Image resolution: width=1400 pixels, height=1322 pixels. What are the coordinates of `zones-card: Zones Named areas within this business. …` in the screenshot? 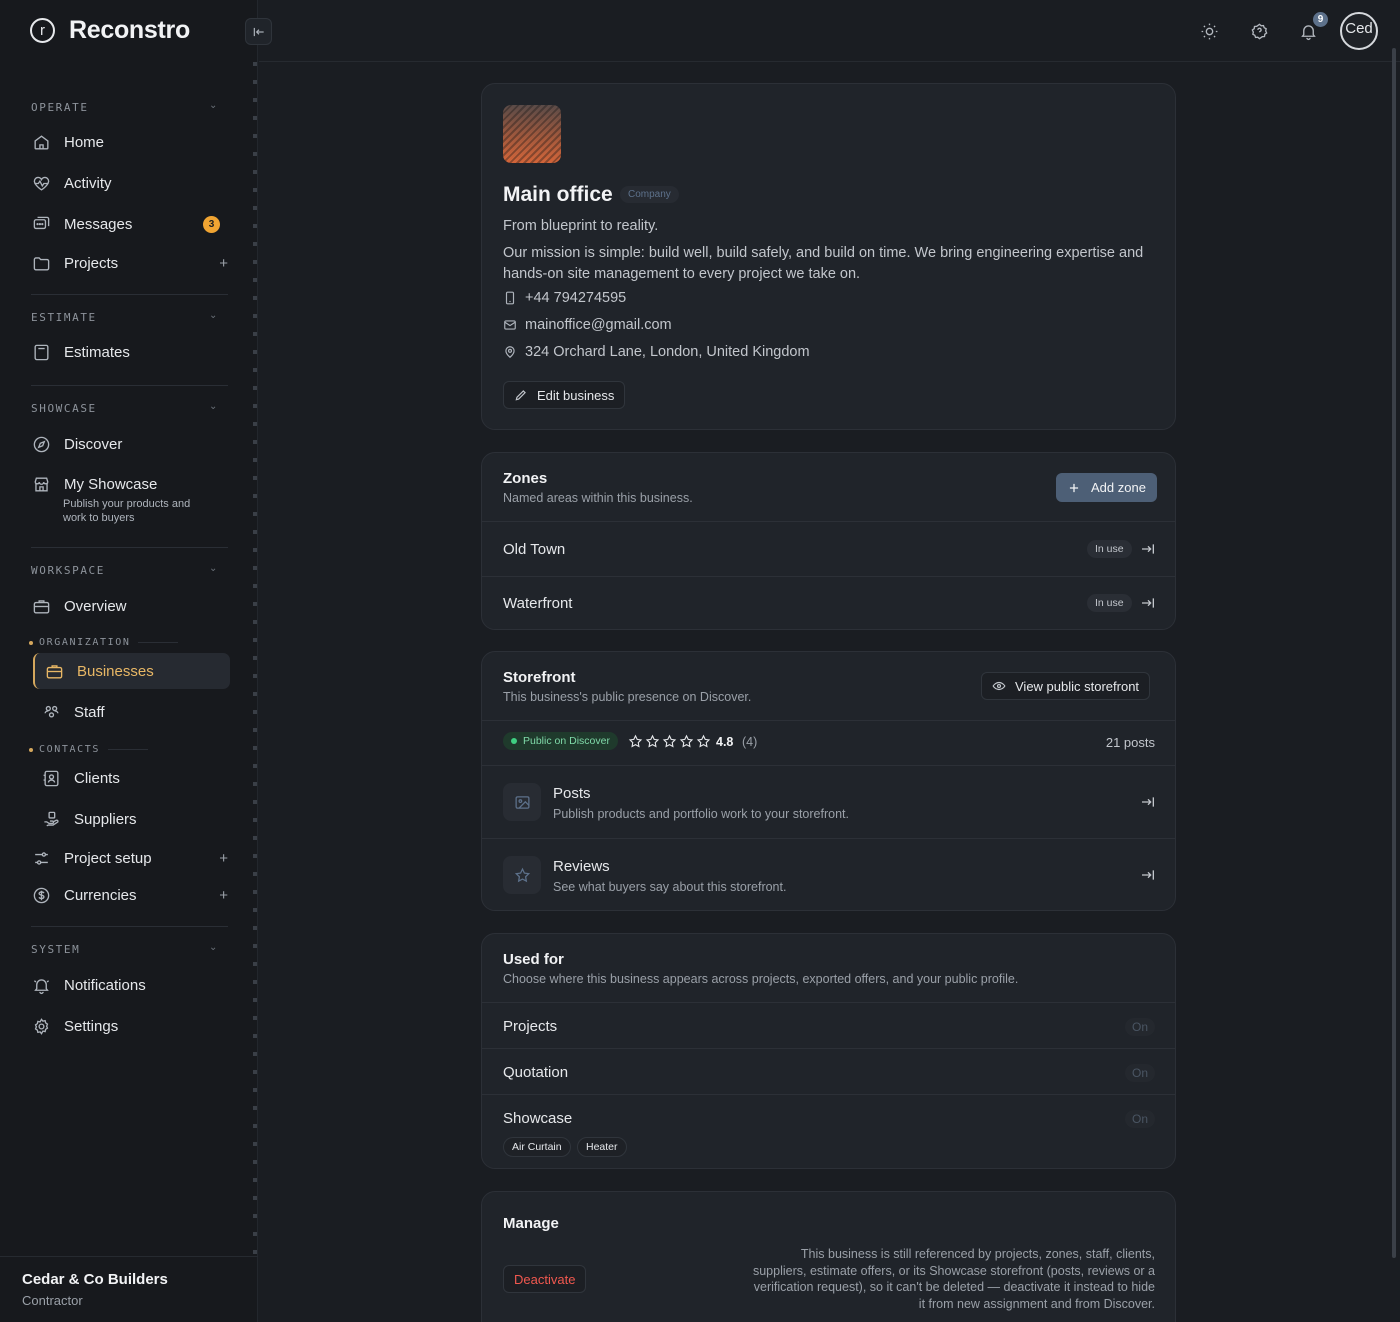 It's located at (828, 541).